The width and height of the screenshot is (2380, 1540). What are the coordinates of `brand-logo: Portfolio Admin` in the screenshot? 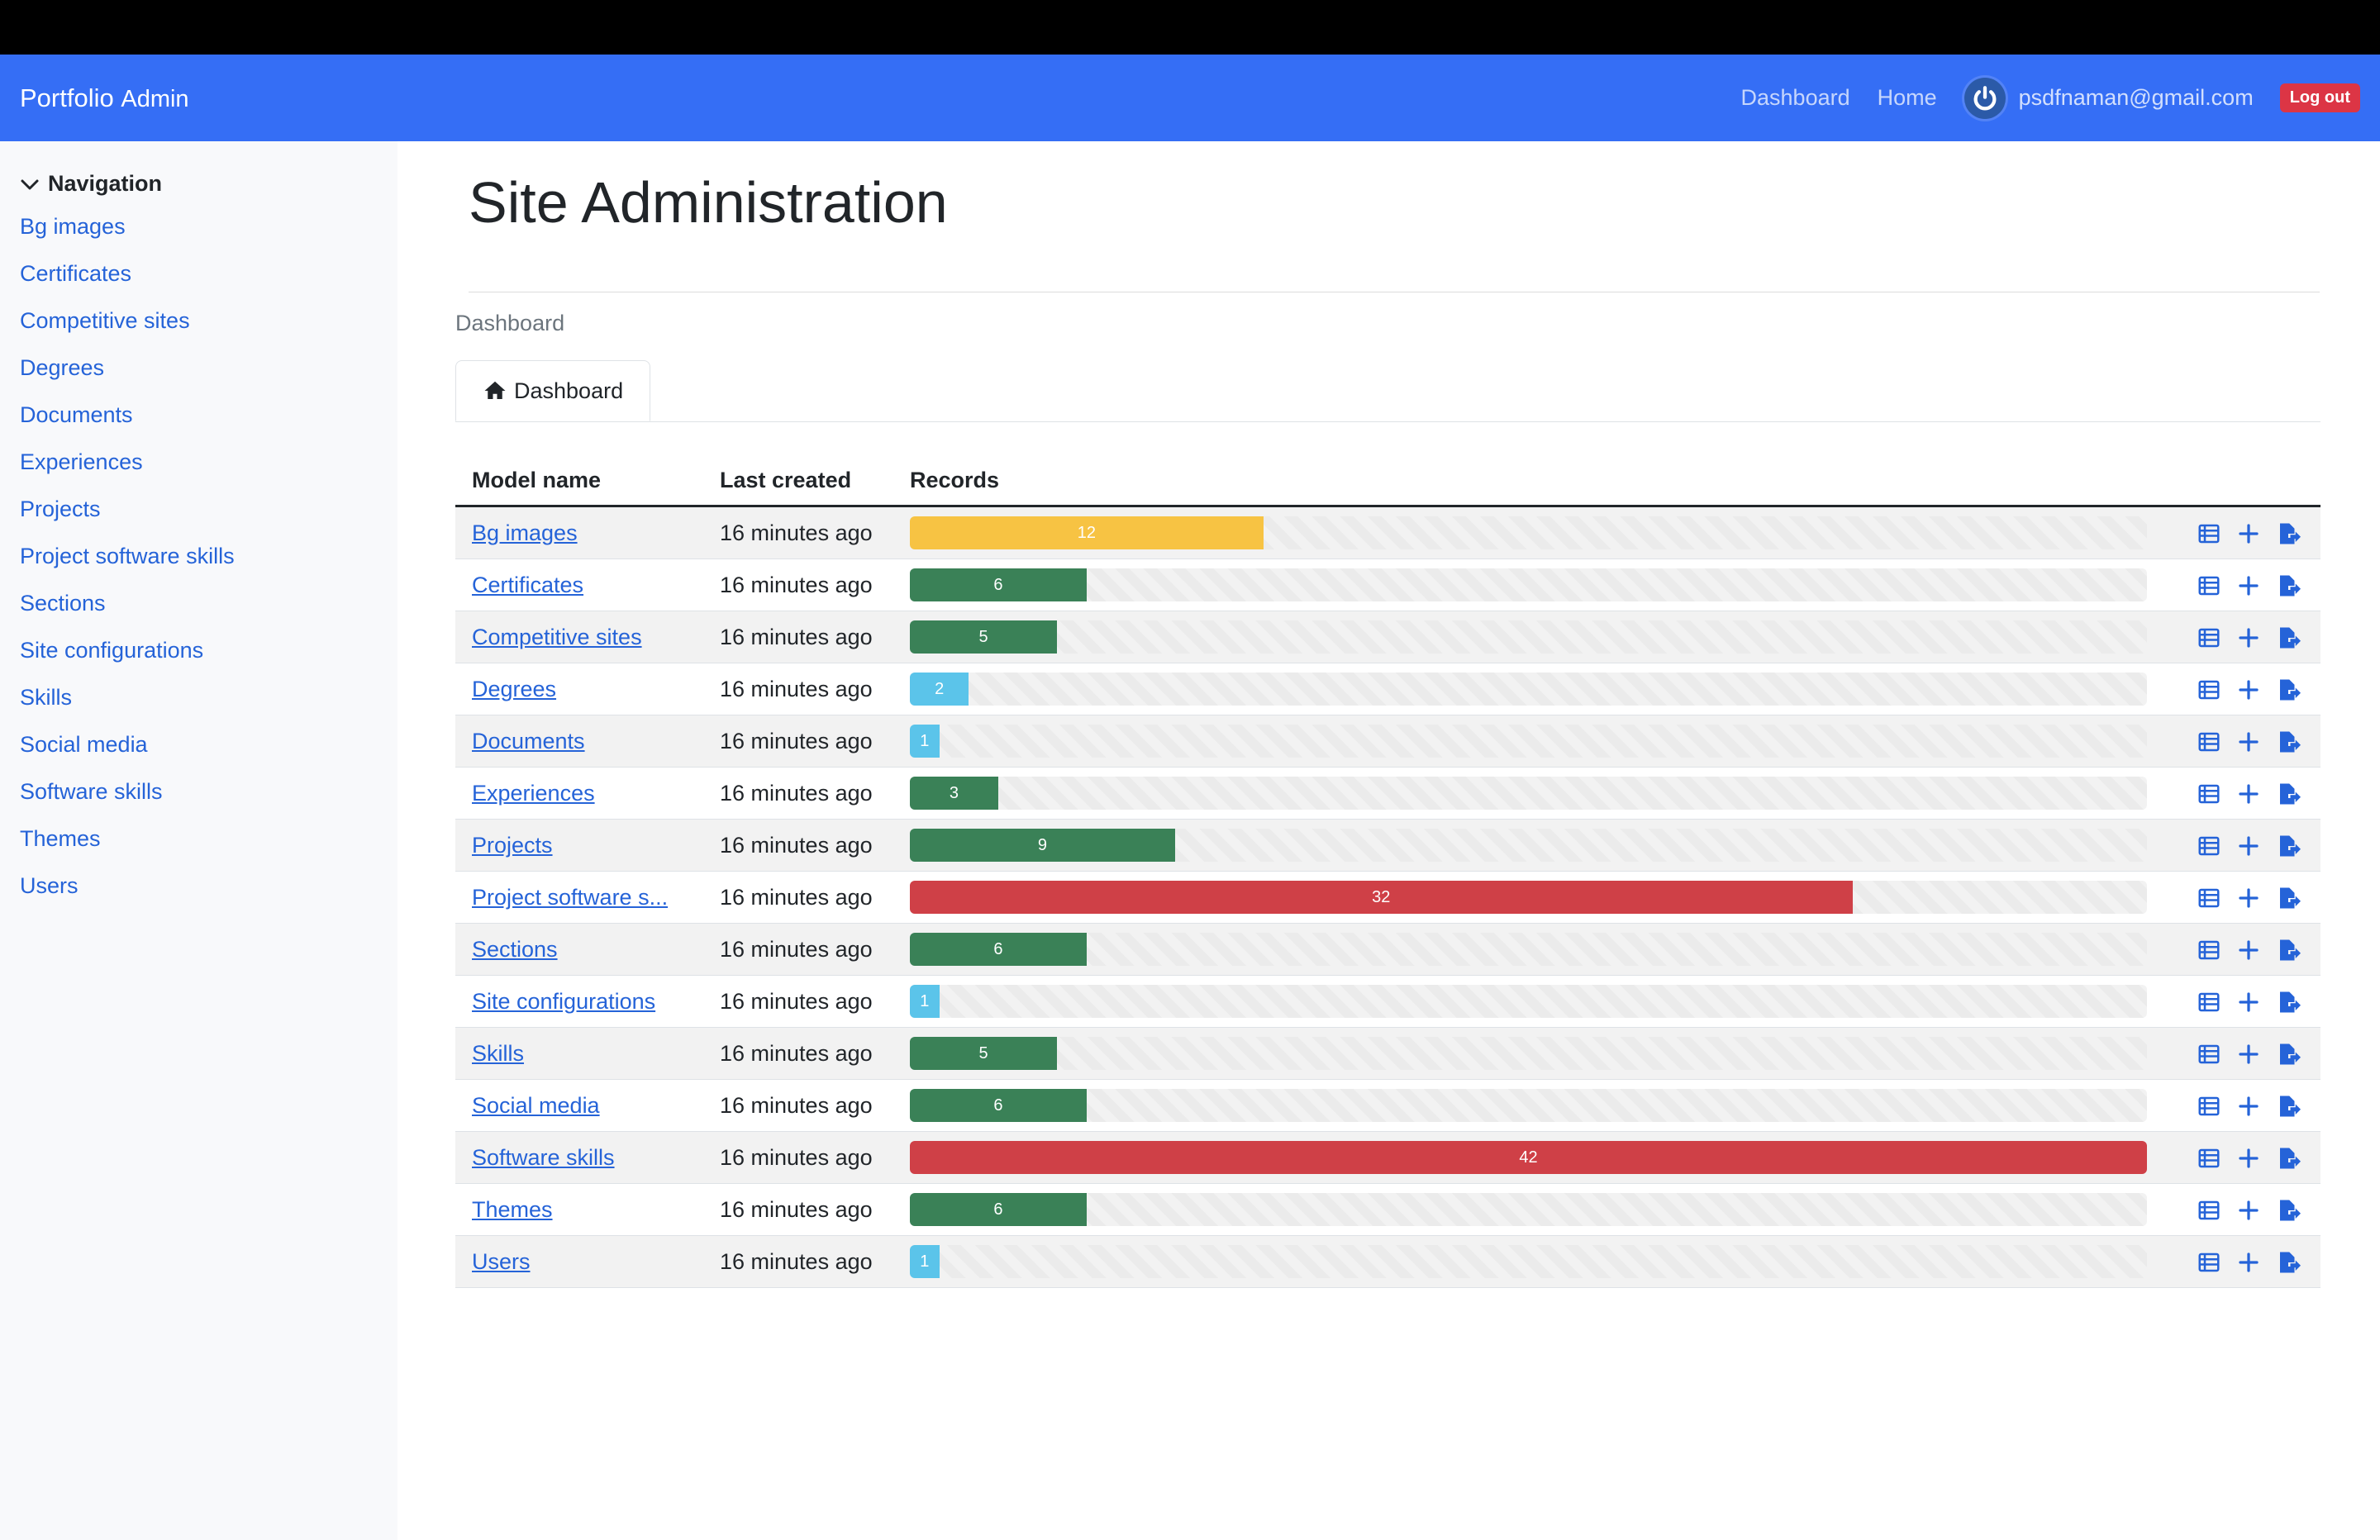 It's located at (104, 98).